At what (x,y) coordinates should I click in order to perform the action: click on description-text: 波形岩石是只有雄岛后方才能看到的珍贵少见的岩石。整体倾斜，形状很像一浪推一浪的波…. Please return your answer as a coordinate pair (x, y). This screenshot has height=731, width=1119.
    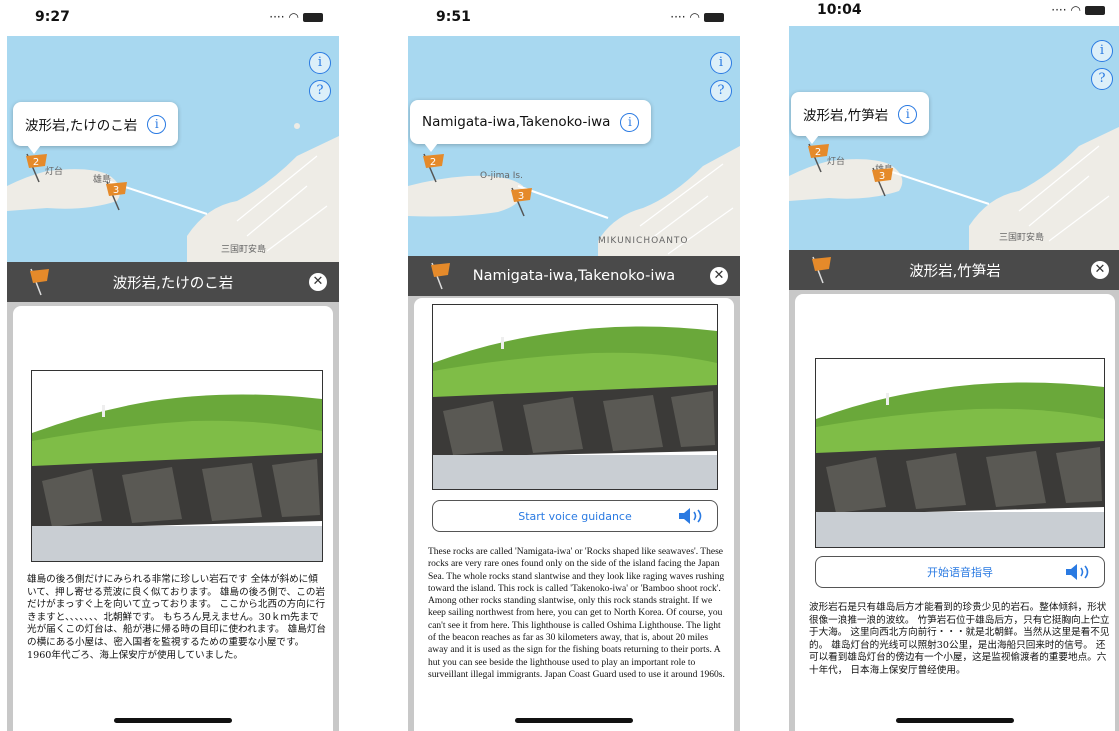
    Looking at the image, I should click on (959, 639).